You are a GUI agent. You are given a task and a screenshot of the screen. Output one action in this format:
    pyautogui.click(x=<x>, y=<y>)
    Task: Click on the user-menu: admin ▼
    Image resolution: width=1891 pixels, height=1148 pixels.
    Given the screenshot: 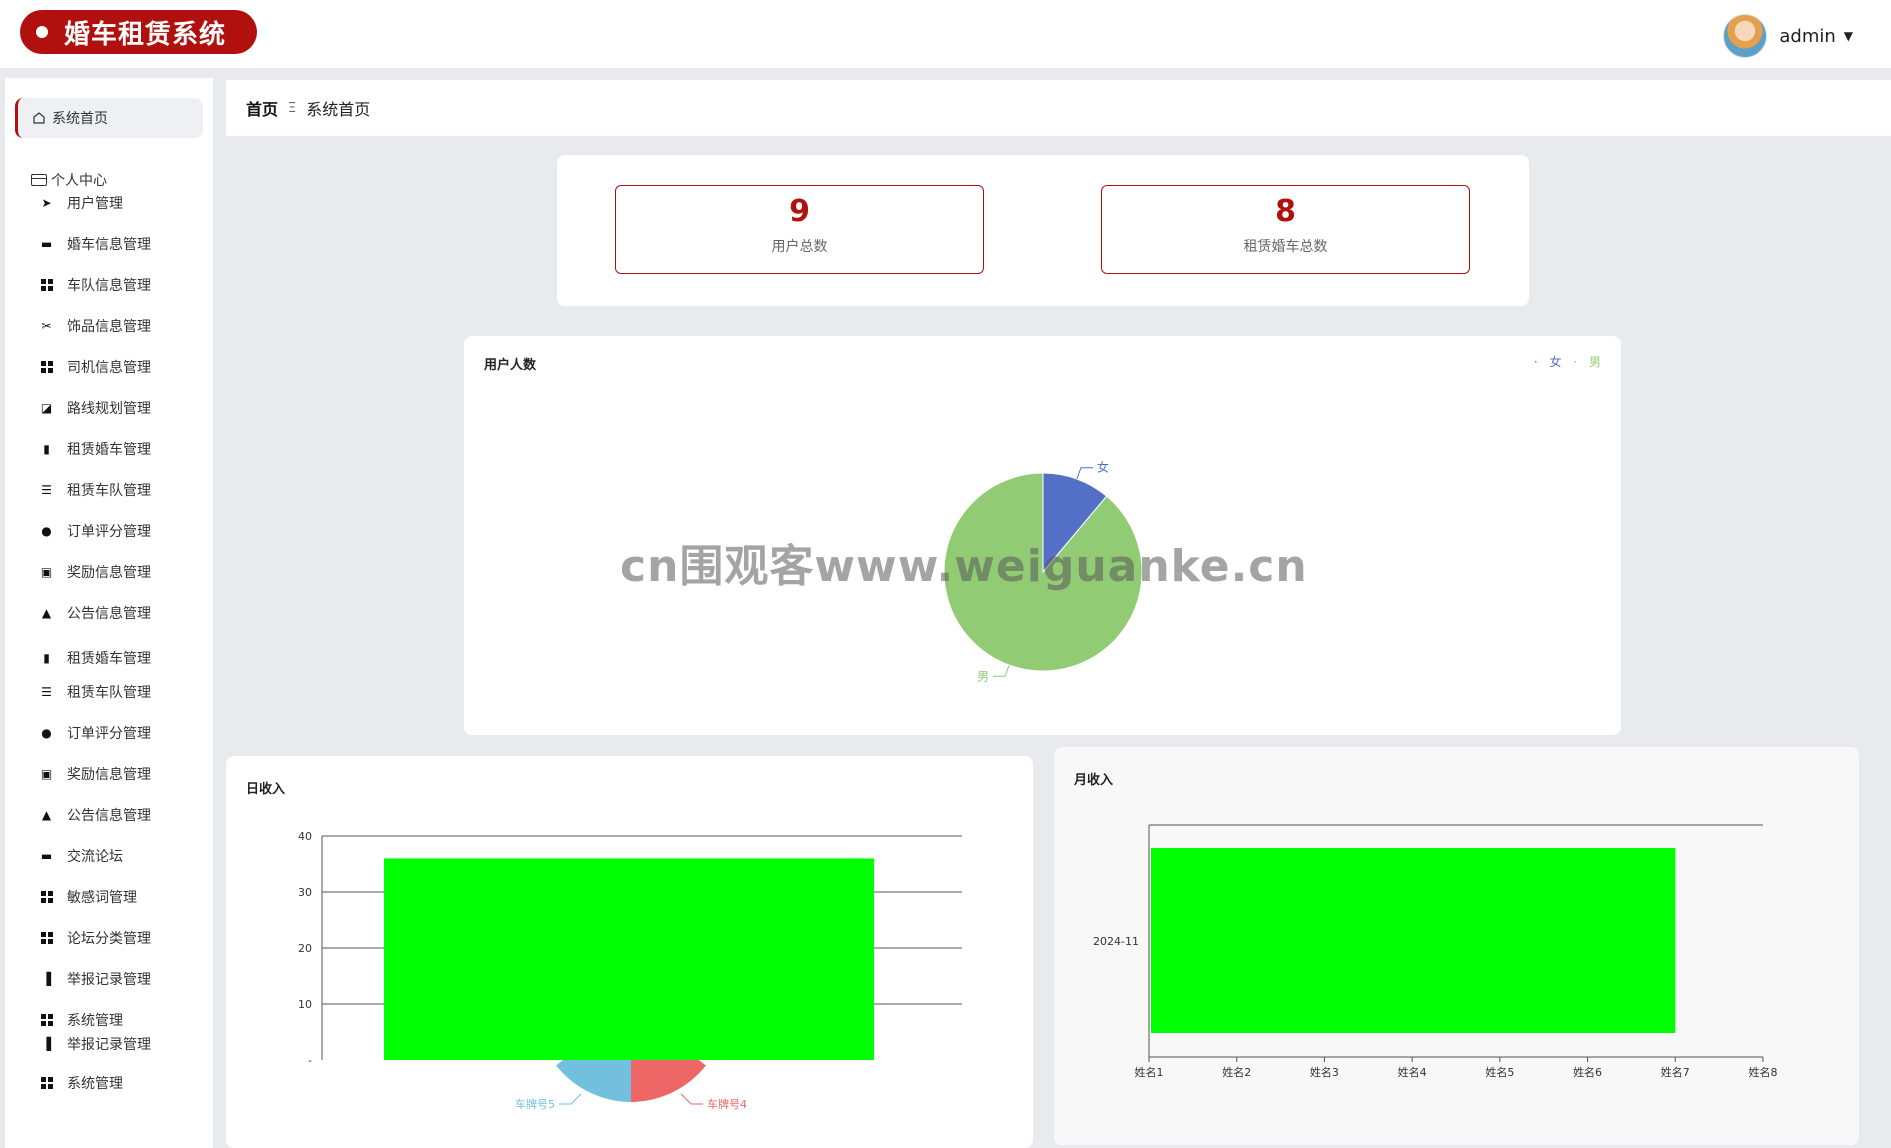 What is the action you would take?
    pyautogui.click(x=1788, y=36)
    